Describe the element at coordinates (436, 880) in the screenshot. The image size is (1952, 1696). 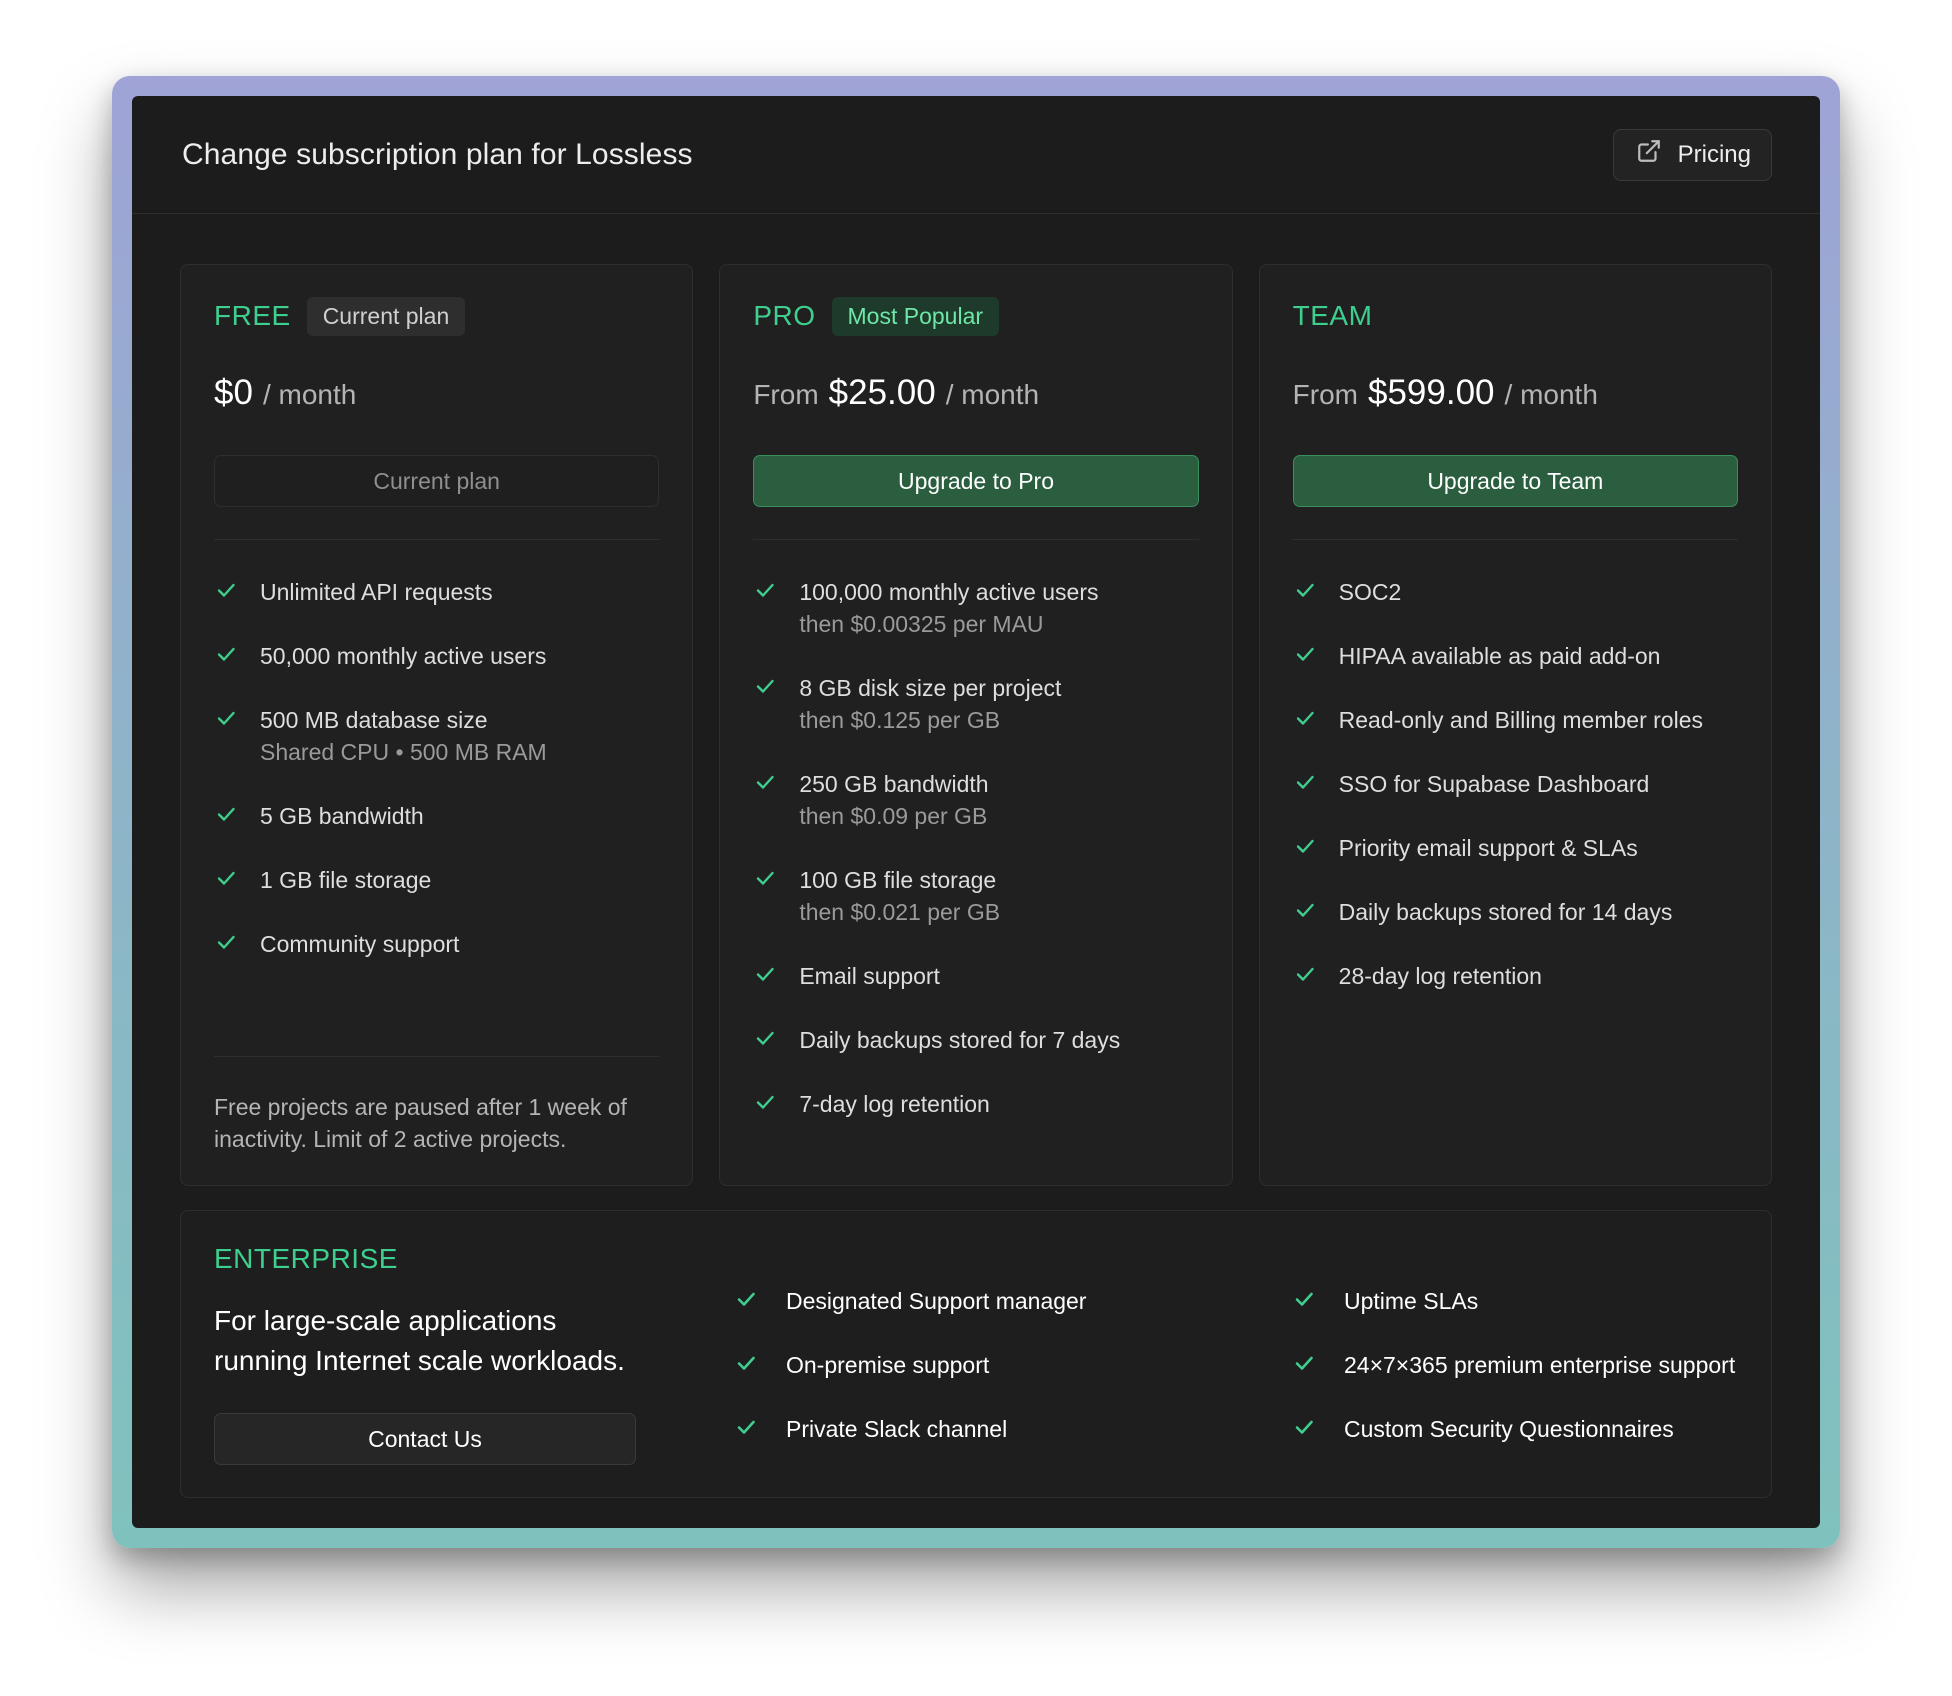
I see `feature-item: 1 GB file storage` at that location.